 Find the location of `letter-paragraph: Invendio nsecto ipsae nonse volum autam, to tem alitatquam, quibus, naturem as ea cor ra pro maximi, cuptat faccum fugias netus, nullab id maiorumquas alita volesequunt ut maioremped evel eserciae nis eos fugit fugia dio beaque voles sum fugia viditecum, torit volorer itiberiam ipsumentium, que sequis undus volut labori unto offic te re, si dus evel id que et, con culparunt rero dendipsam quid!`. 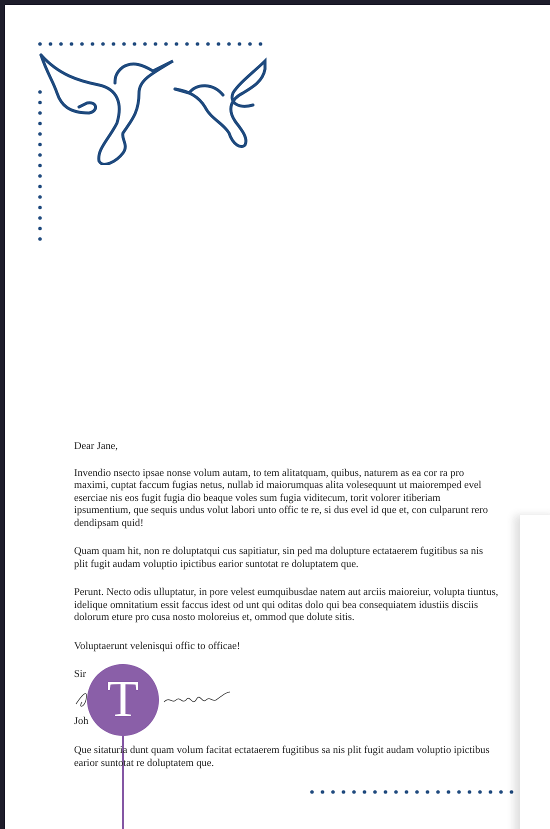

letter-paragraph: Invendio nsecto ipsae nonse volum autam, to tem alitatquam, quibus, naturem as ea cor ra pro maximi, cuptat faccum fugias netus, nullab id maiorumquas alita volesequunt ut maioremped evel eserciae nis eos fugit fugia dio beaque voles sum fugia viditecum, torit volorer itiberiam ipsumentium, que sequis undus volut labori unto offic te re, si dus evel id que et, con culparunt rero dendipsam quid! is located at coordinates (281, 499).